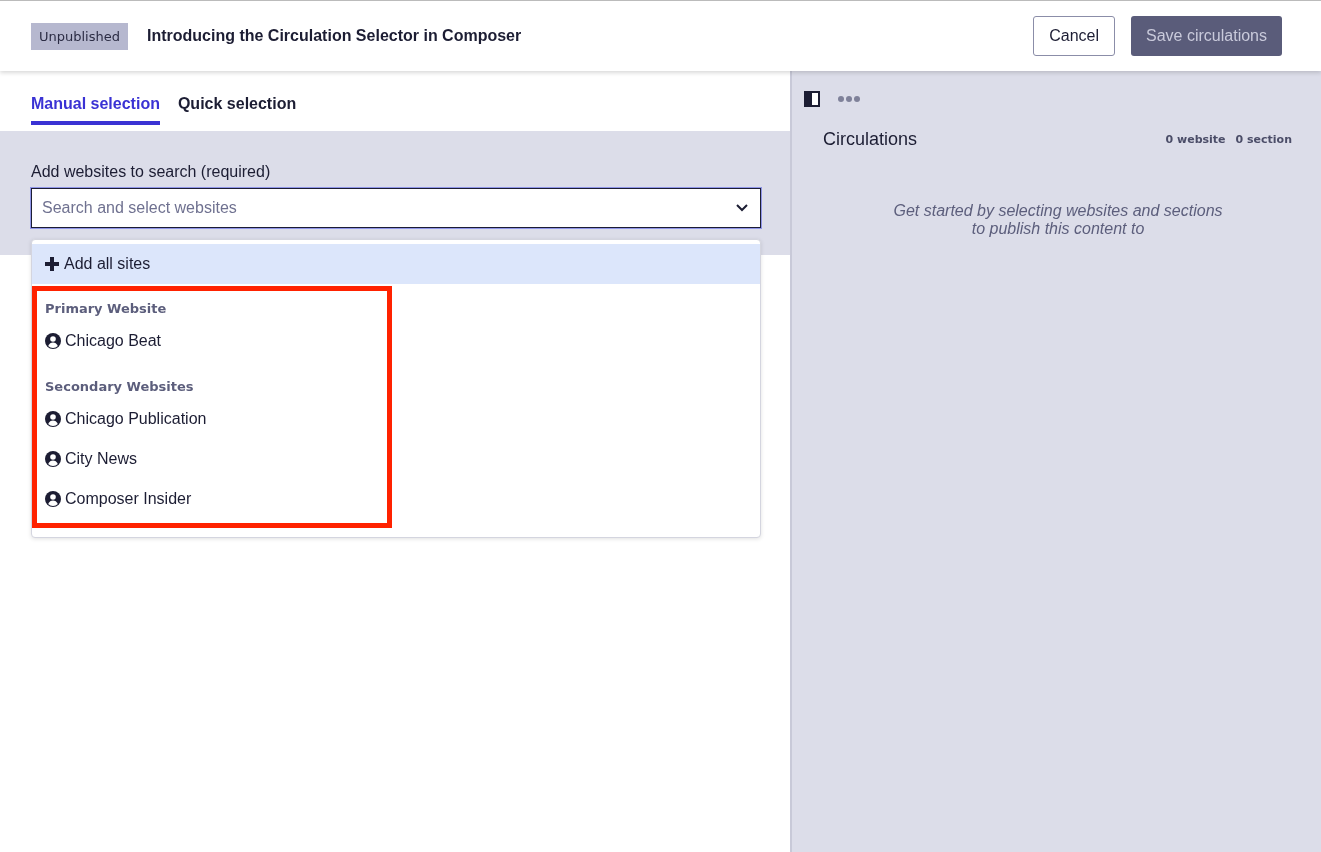 This screenshot has width=1321, height=852. I want to click on website-option: Chicago Publication, so click(216, 419).